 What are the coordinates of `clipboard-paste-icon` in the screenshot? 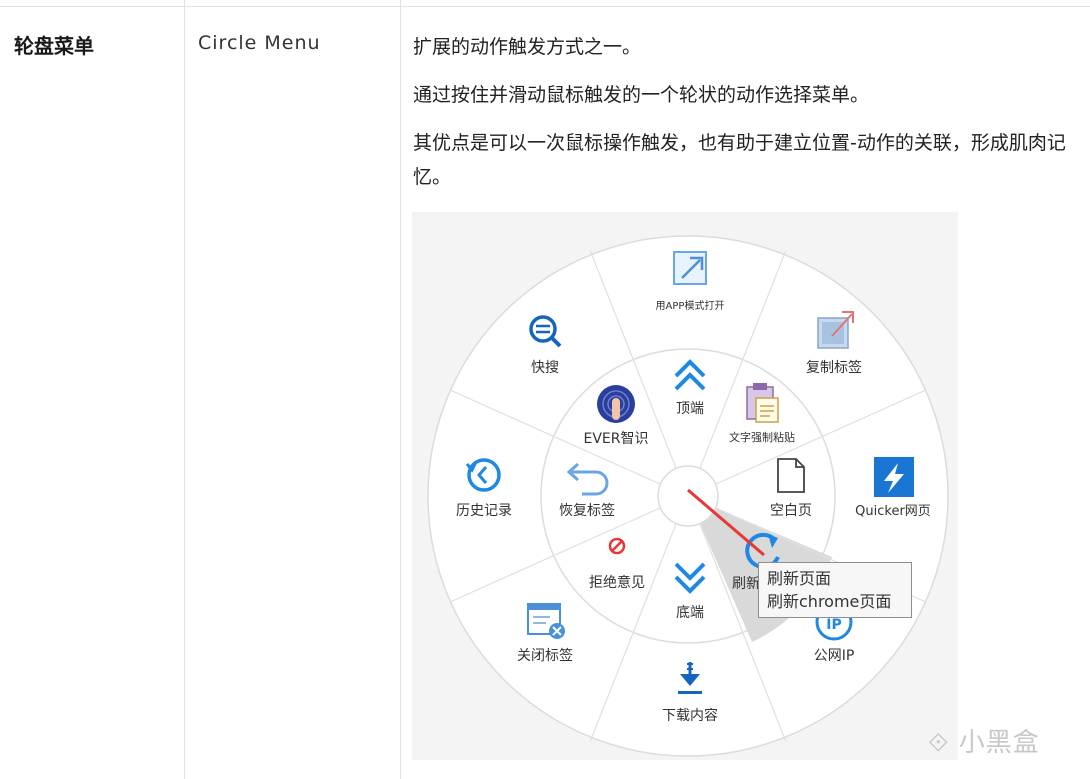 It's located at (762, 403).